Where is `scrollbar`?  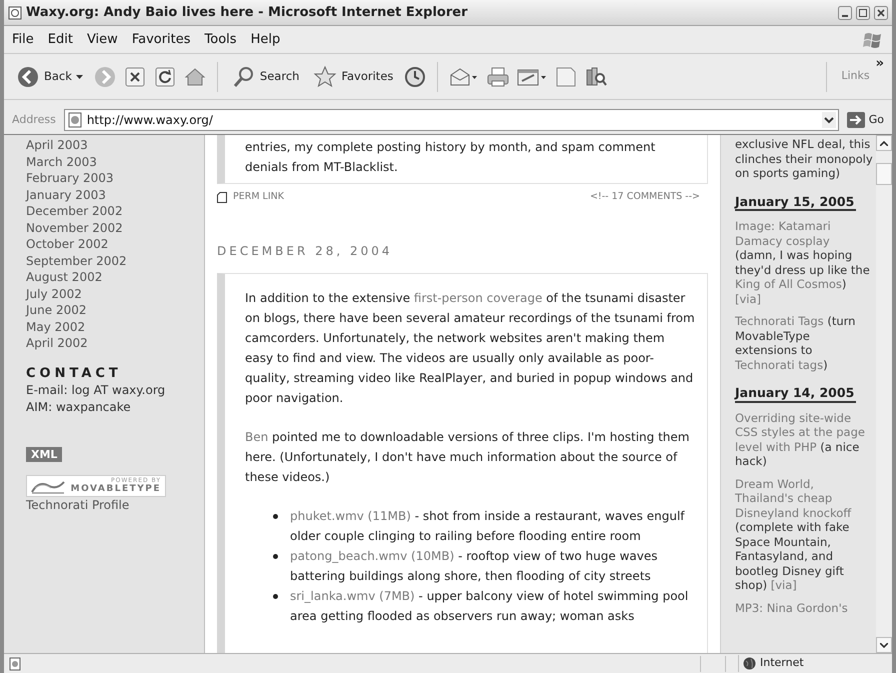 scrollbar is located at coordinates (884, 394).